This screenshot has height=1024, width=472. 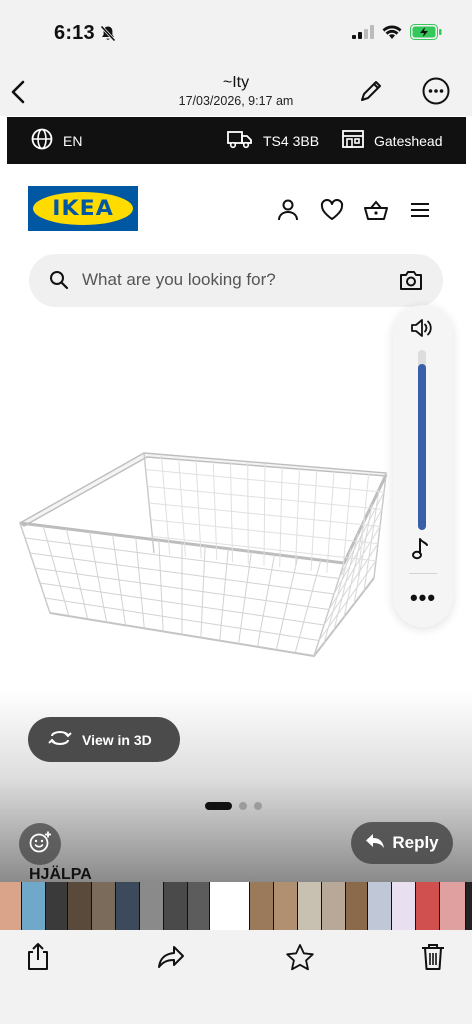 What do you see at coordinates (411, 282) in the screenshot?
I see `camera-icon` at bounding box center [411, 282].